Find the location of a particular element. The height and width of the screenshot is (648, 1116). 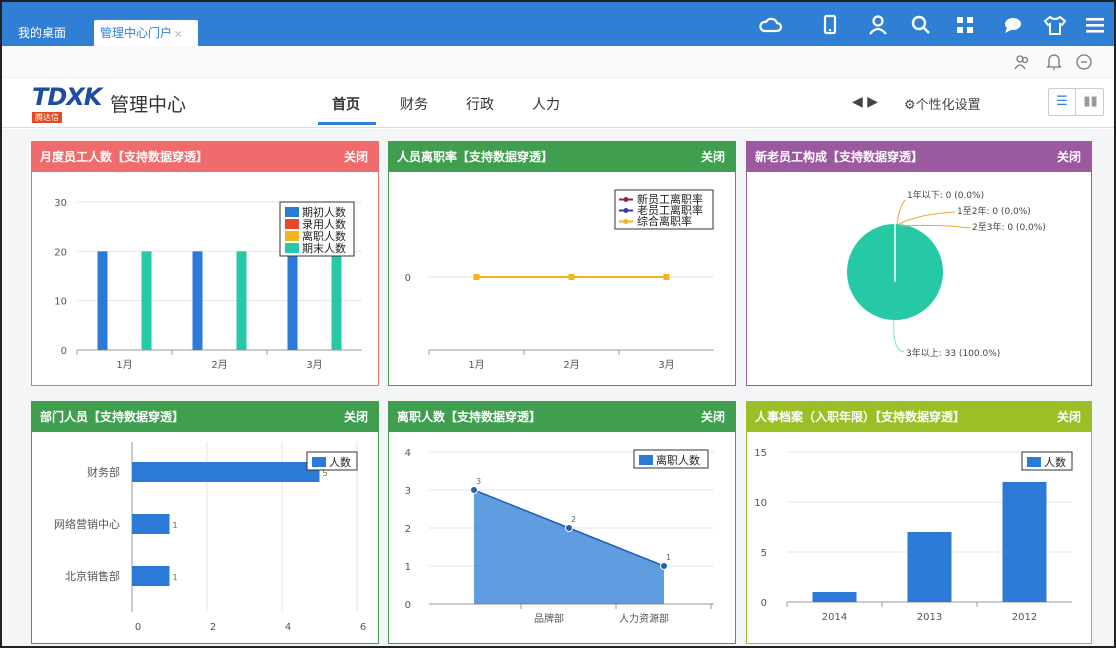

y-tick-label: 10 is located at coordinates (760, 503).